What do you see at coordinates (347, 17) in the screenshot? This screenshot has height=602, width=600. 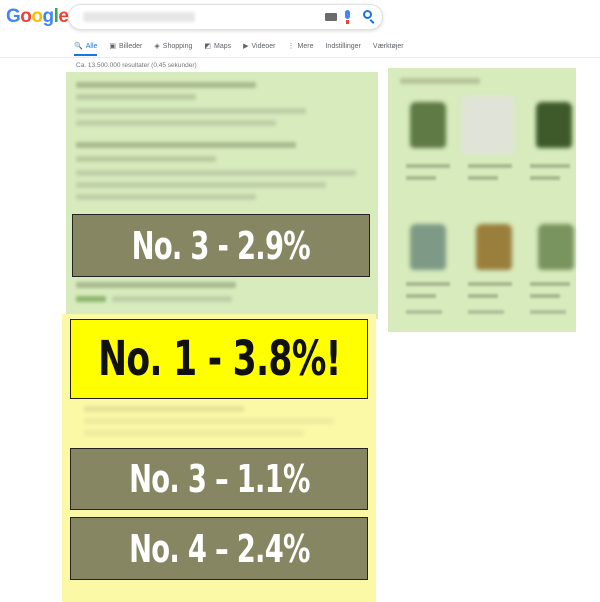 I see `mic-icon` at bounding box center [347, 17].